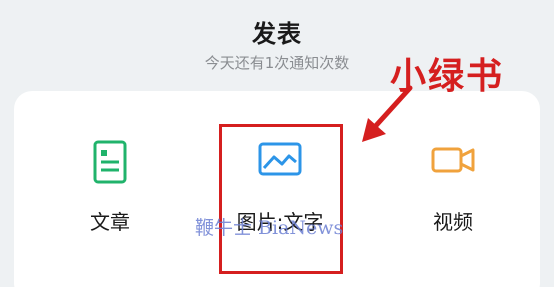  I want to click on article-label: 文章, so click(110, 222).